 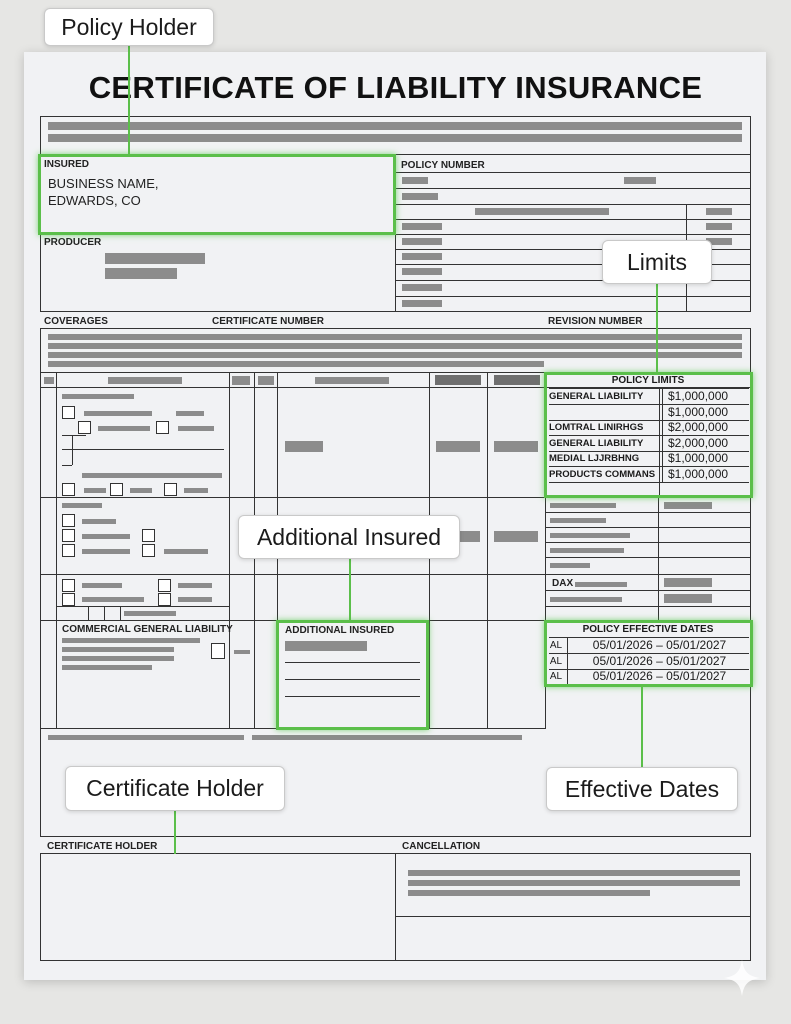 What do you see at coordinates (268, 321) in the screenshot?
I see `certificate-number-label: CERTIFICATE NUMBER` at bounding box center [268, 321].